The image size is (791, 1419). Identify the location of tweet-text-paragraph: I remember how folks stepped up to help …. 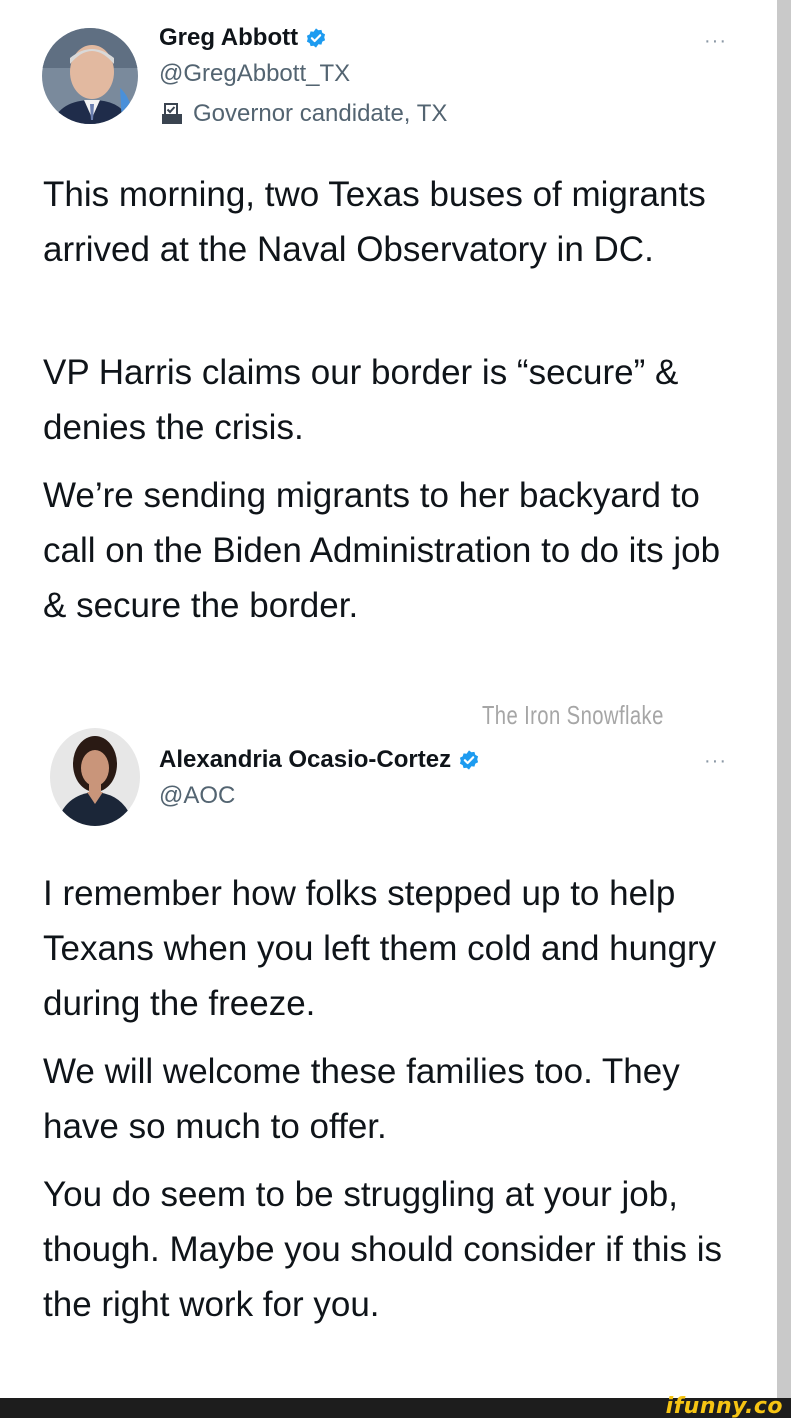
(380, 948).